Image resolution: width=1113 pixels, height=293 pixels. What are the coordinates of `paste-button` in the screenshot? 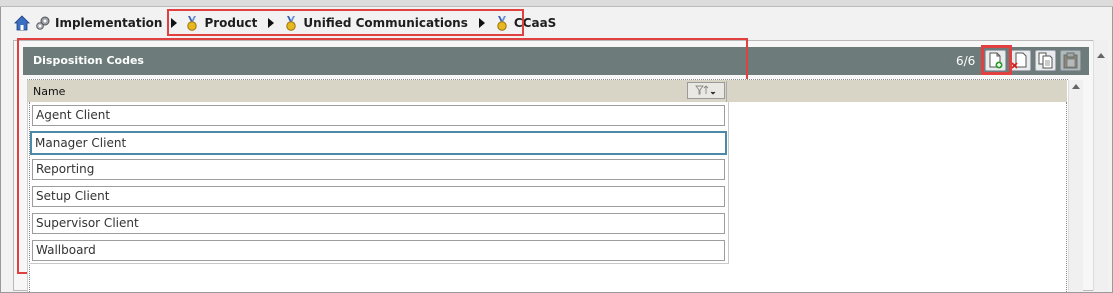 It's located at (1070, 60).